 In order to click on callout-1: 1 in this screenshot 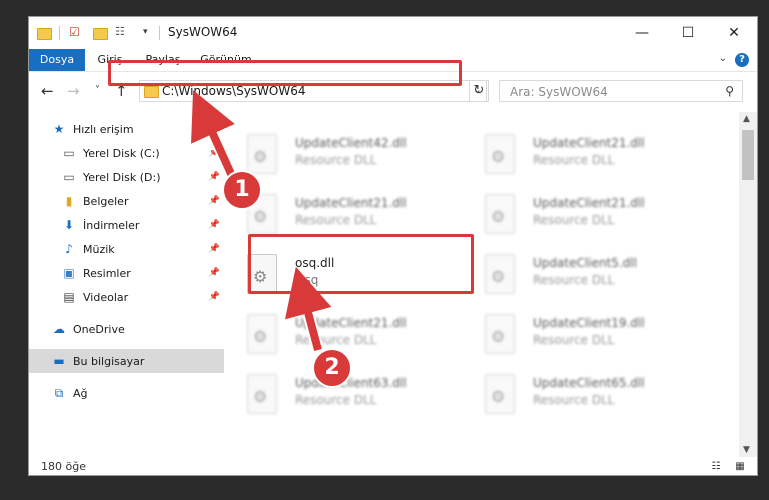, I will do `click(242, 190)`.